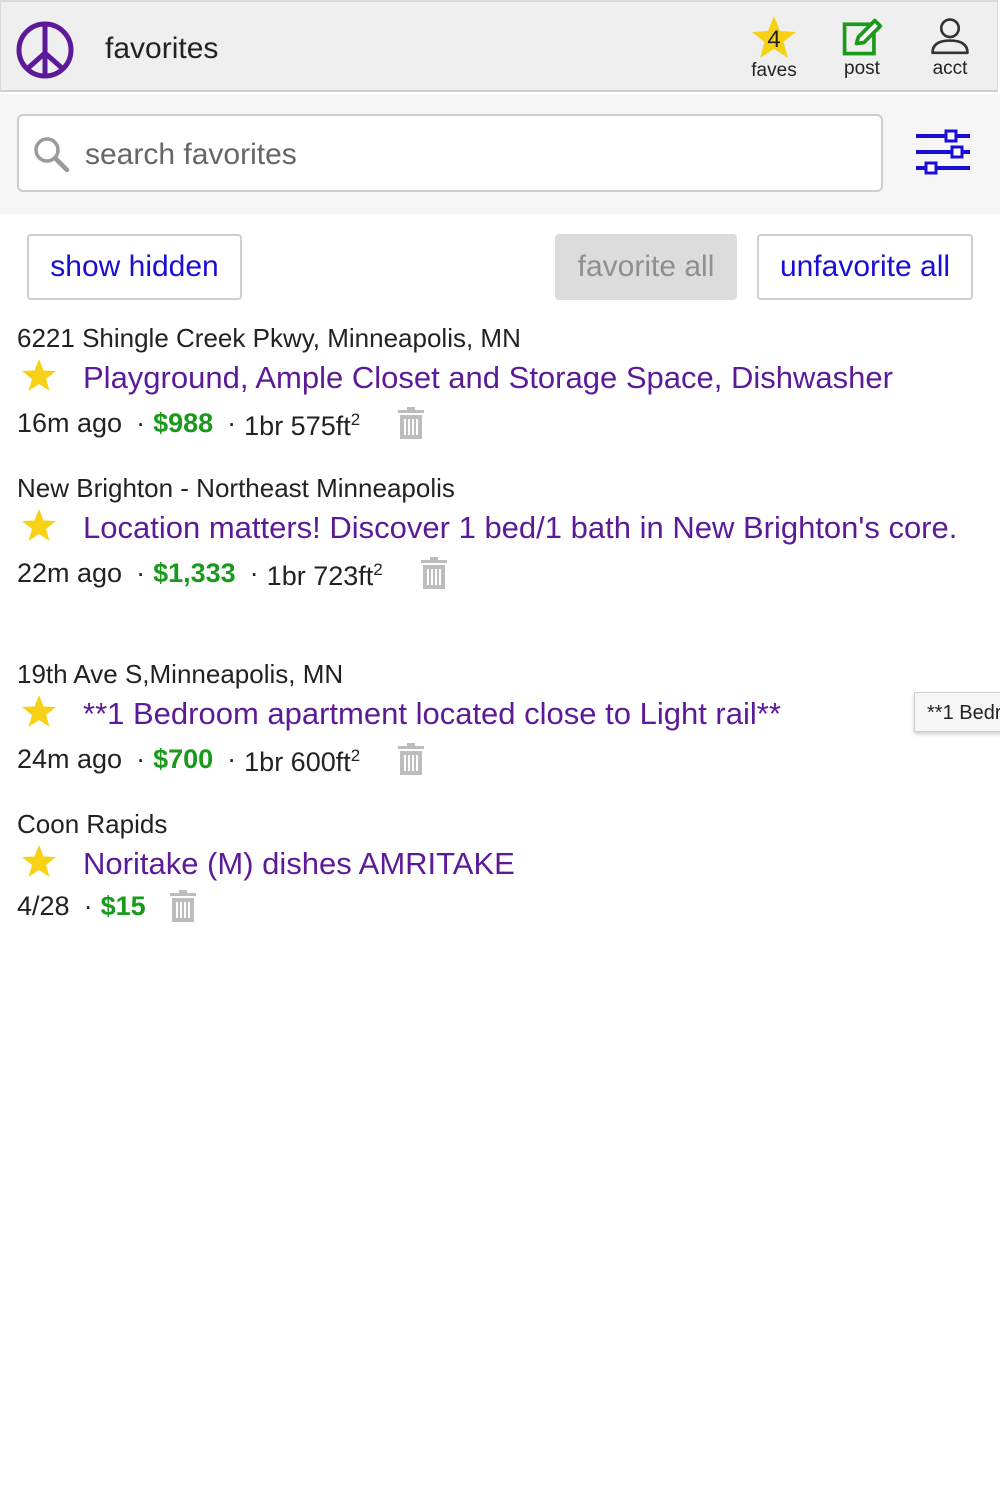  What do you see at coordinates (236, 488) in the screenshot?
I see `listing-location: New Brighton - Northeast Minneapolis` at bounding box center [236, 488].